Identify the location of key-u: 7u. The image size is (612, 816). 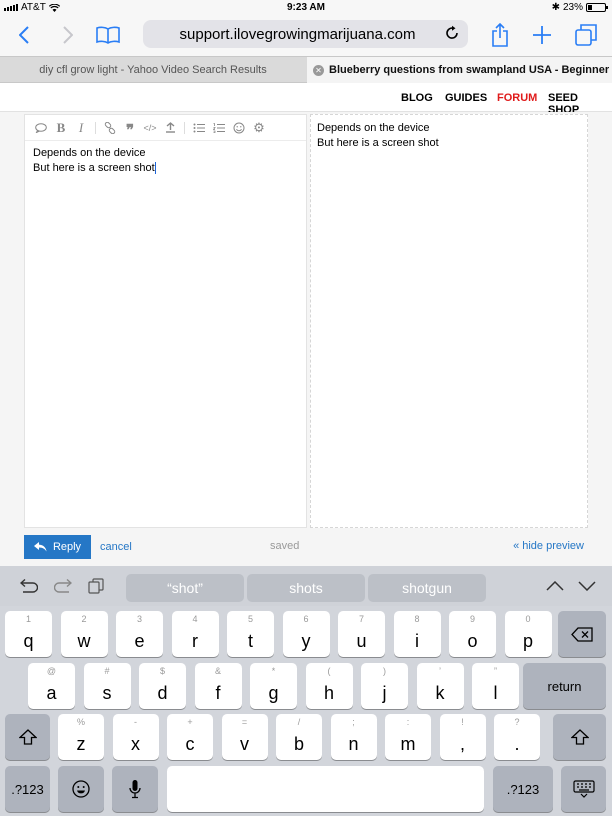
(361, 634).